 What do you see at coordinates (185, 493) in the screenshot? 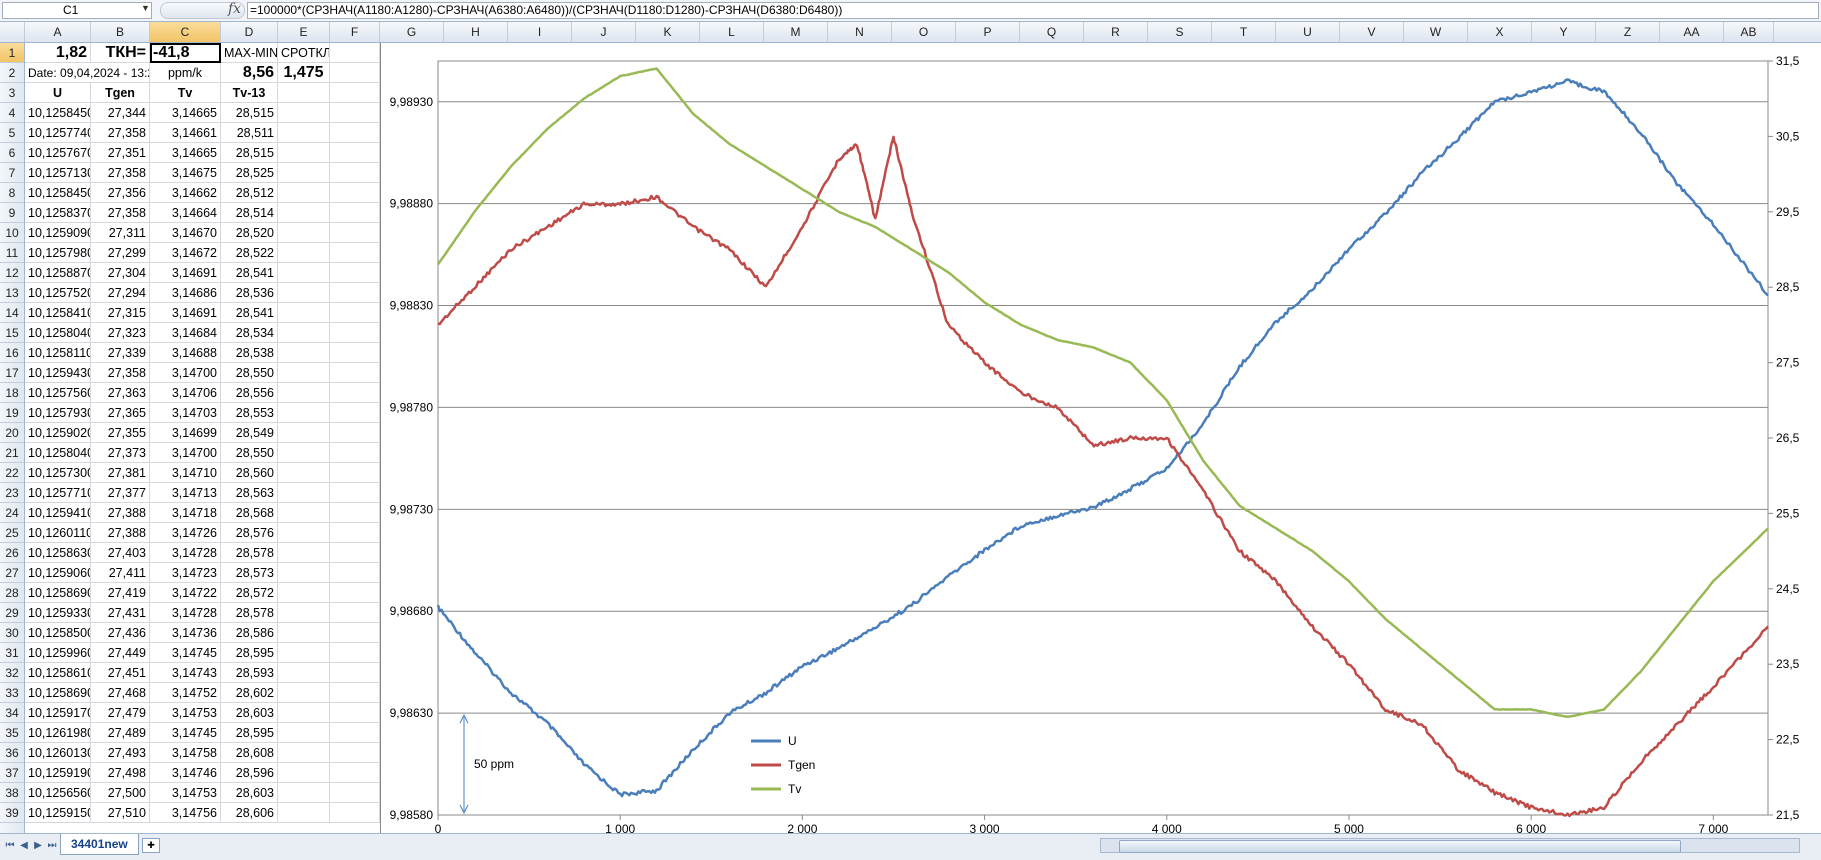
I see `cell: 3,14713` at bounding box center [185, 493].